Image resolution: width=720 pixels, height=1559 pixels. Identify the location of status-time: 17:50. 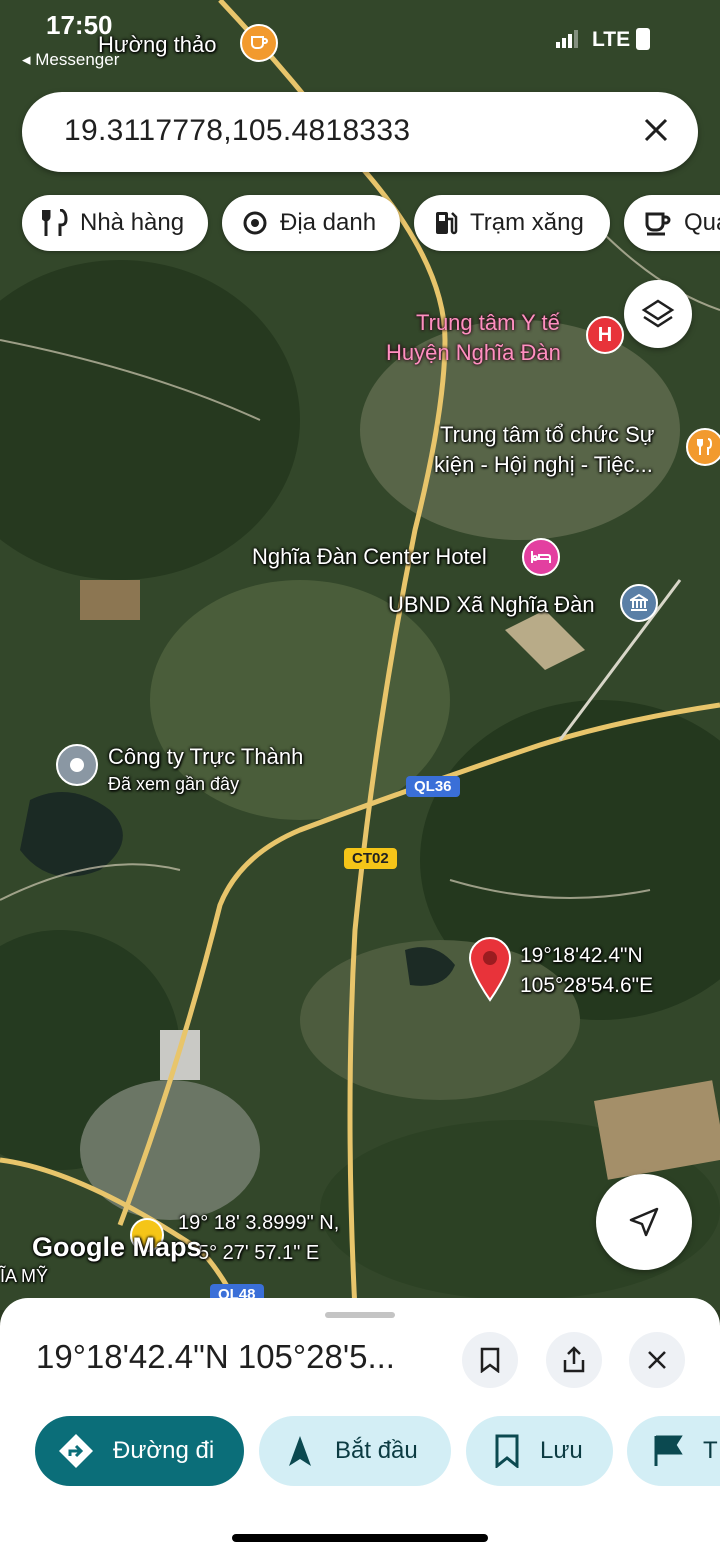
(79, 25).